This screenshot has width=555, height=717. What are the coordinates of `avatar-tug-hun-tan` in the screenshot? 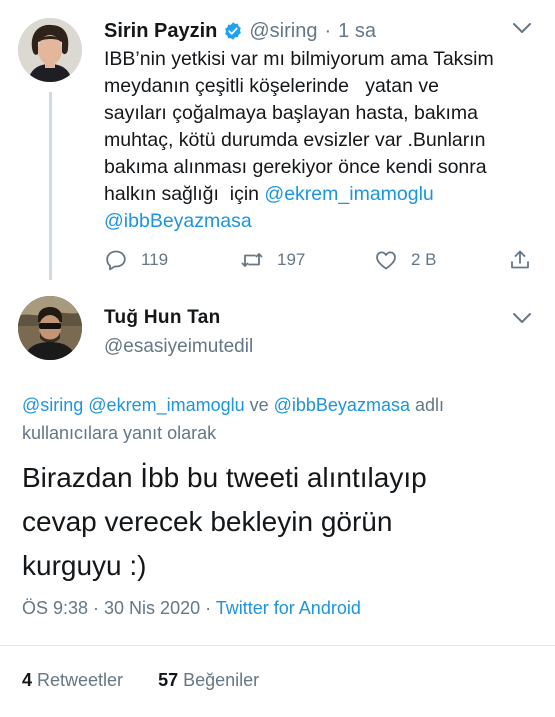 It's located at (50, 328).